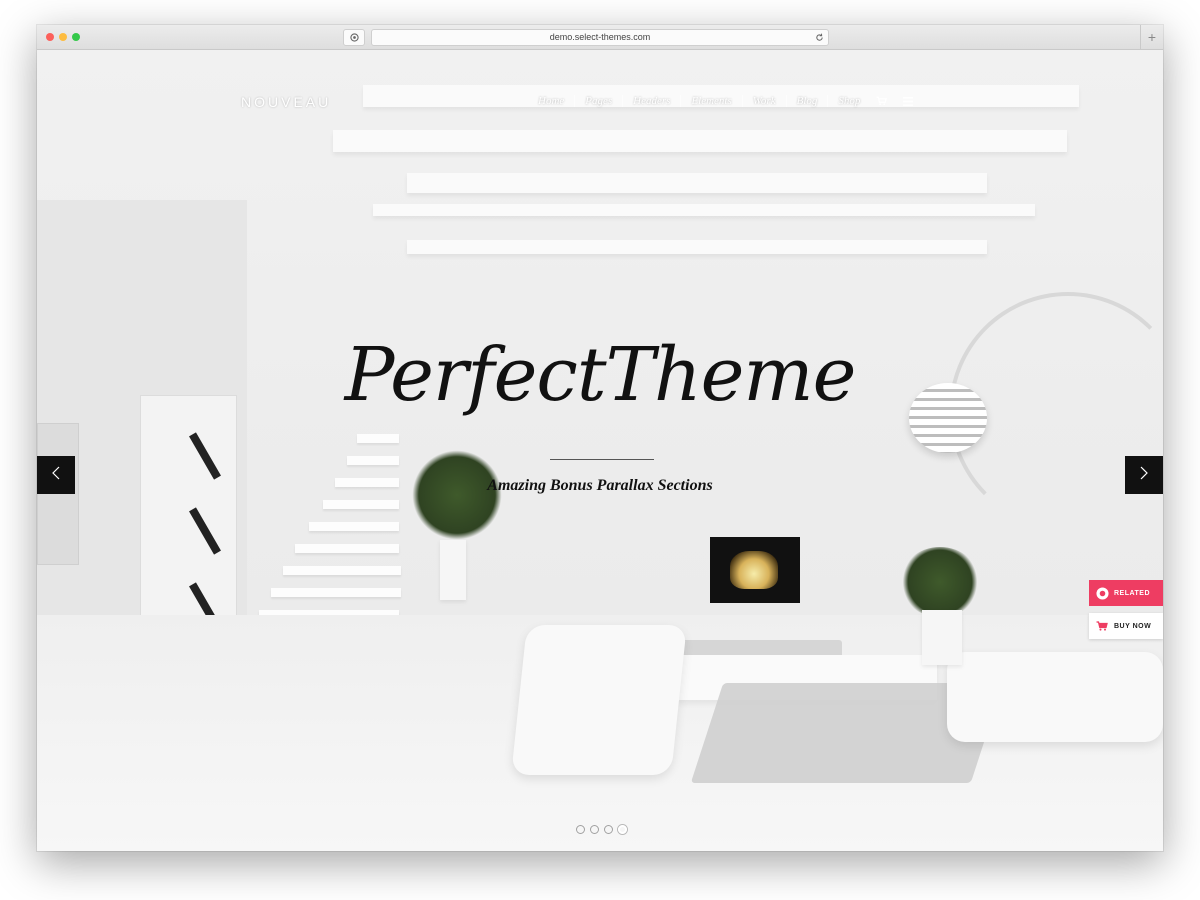  I want to click on browser-titlebar: demo.select-themes.com +, so click(600, 37).